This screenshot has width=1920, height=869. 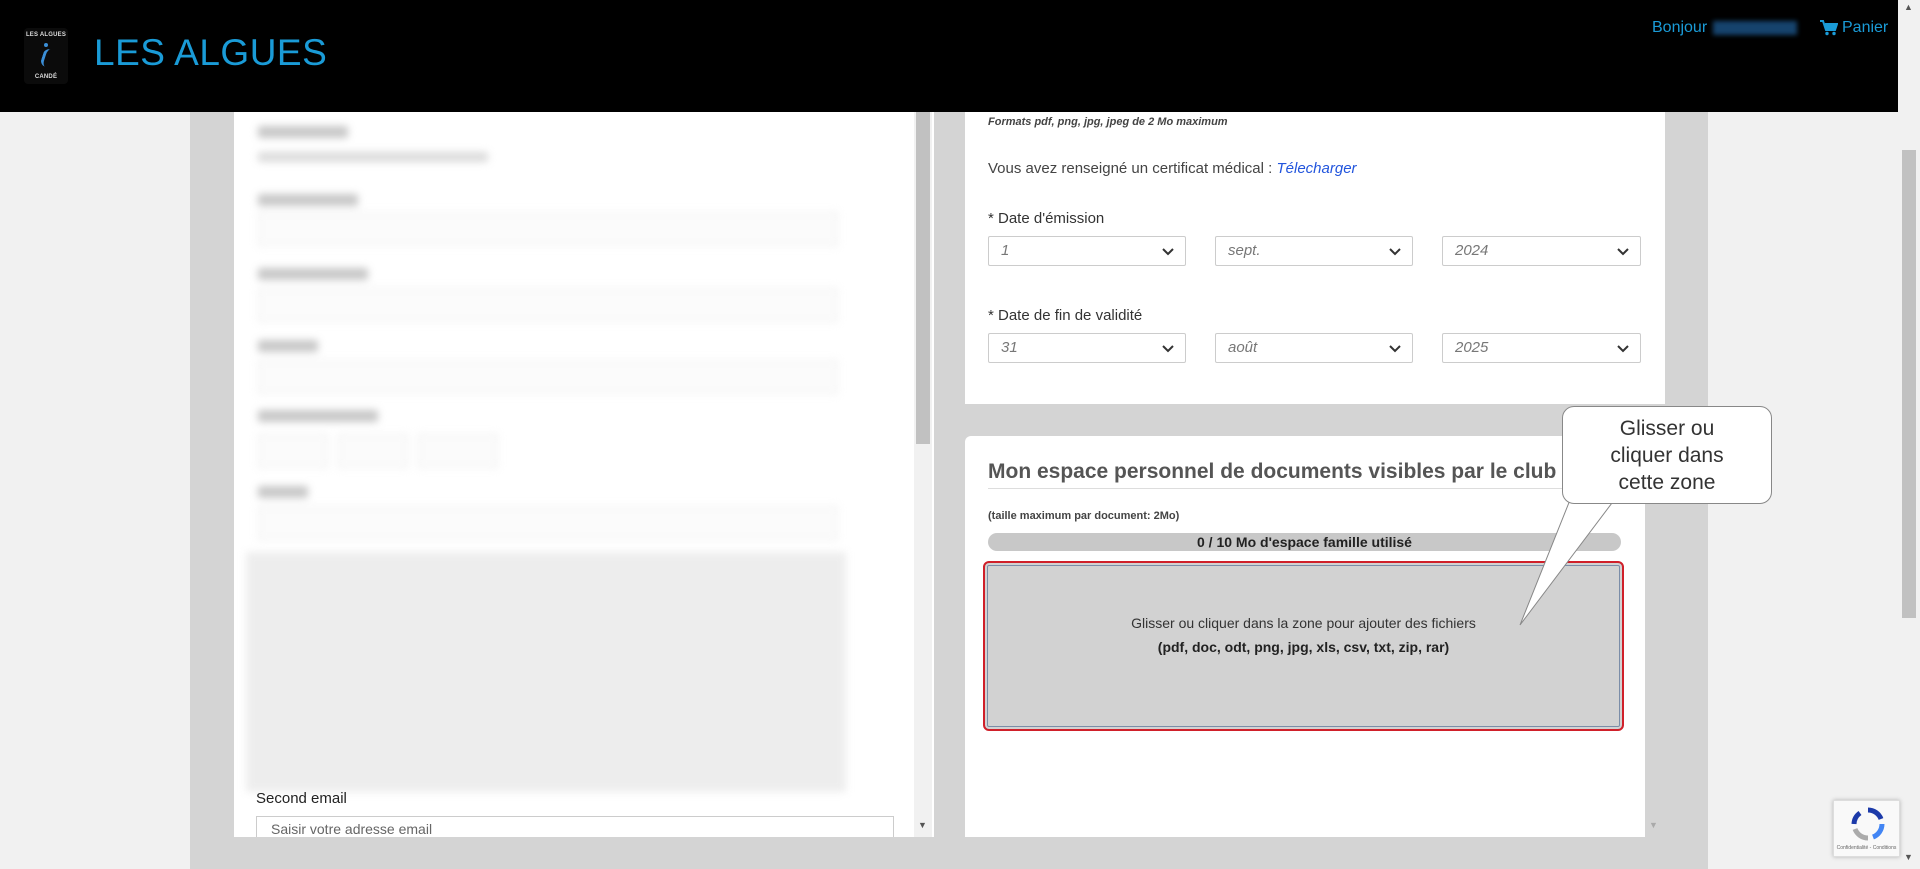 I want to click on callout-line-3: cette zone, so click(x=1667, y=482).